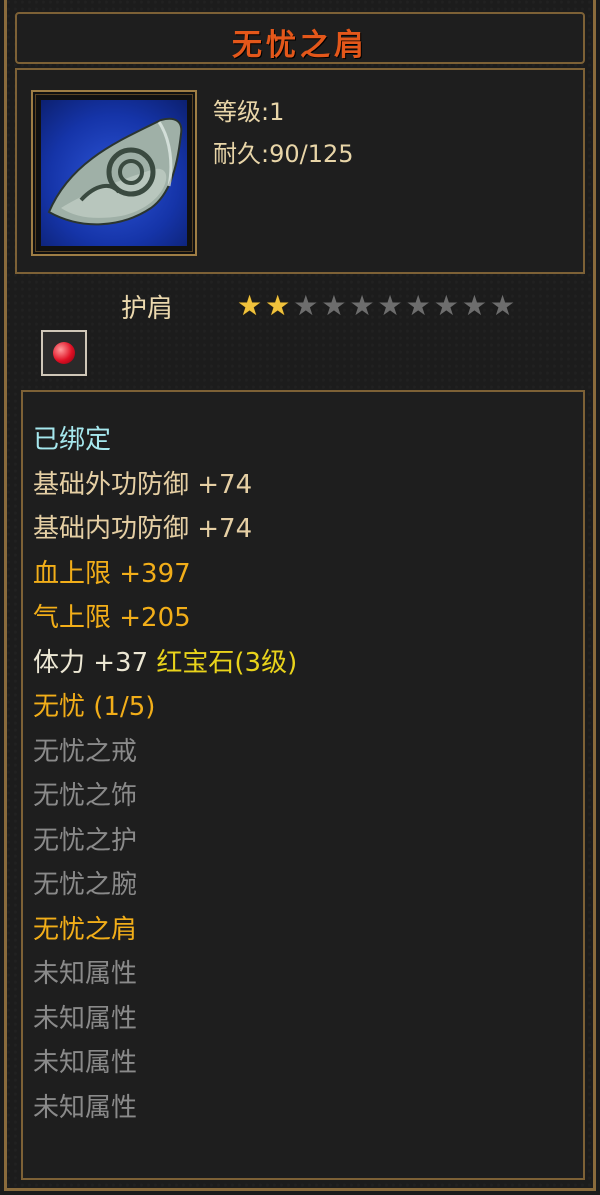 The image size is (600, 1195). What do you see at coordinates (143, 484) in the screenshot?
I see `outer-defense: 基础外功防御 +74` at bounding box center [143, 484].